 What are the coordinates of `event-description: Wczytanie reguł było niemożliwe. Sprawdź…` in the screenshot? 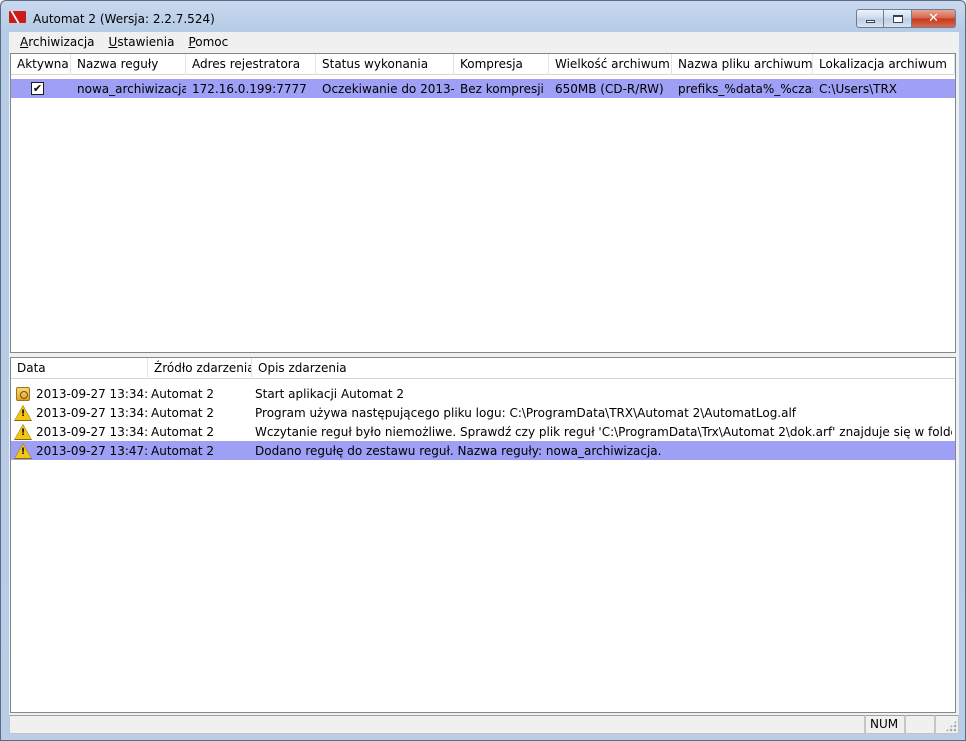 It's located at (603, 431).